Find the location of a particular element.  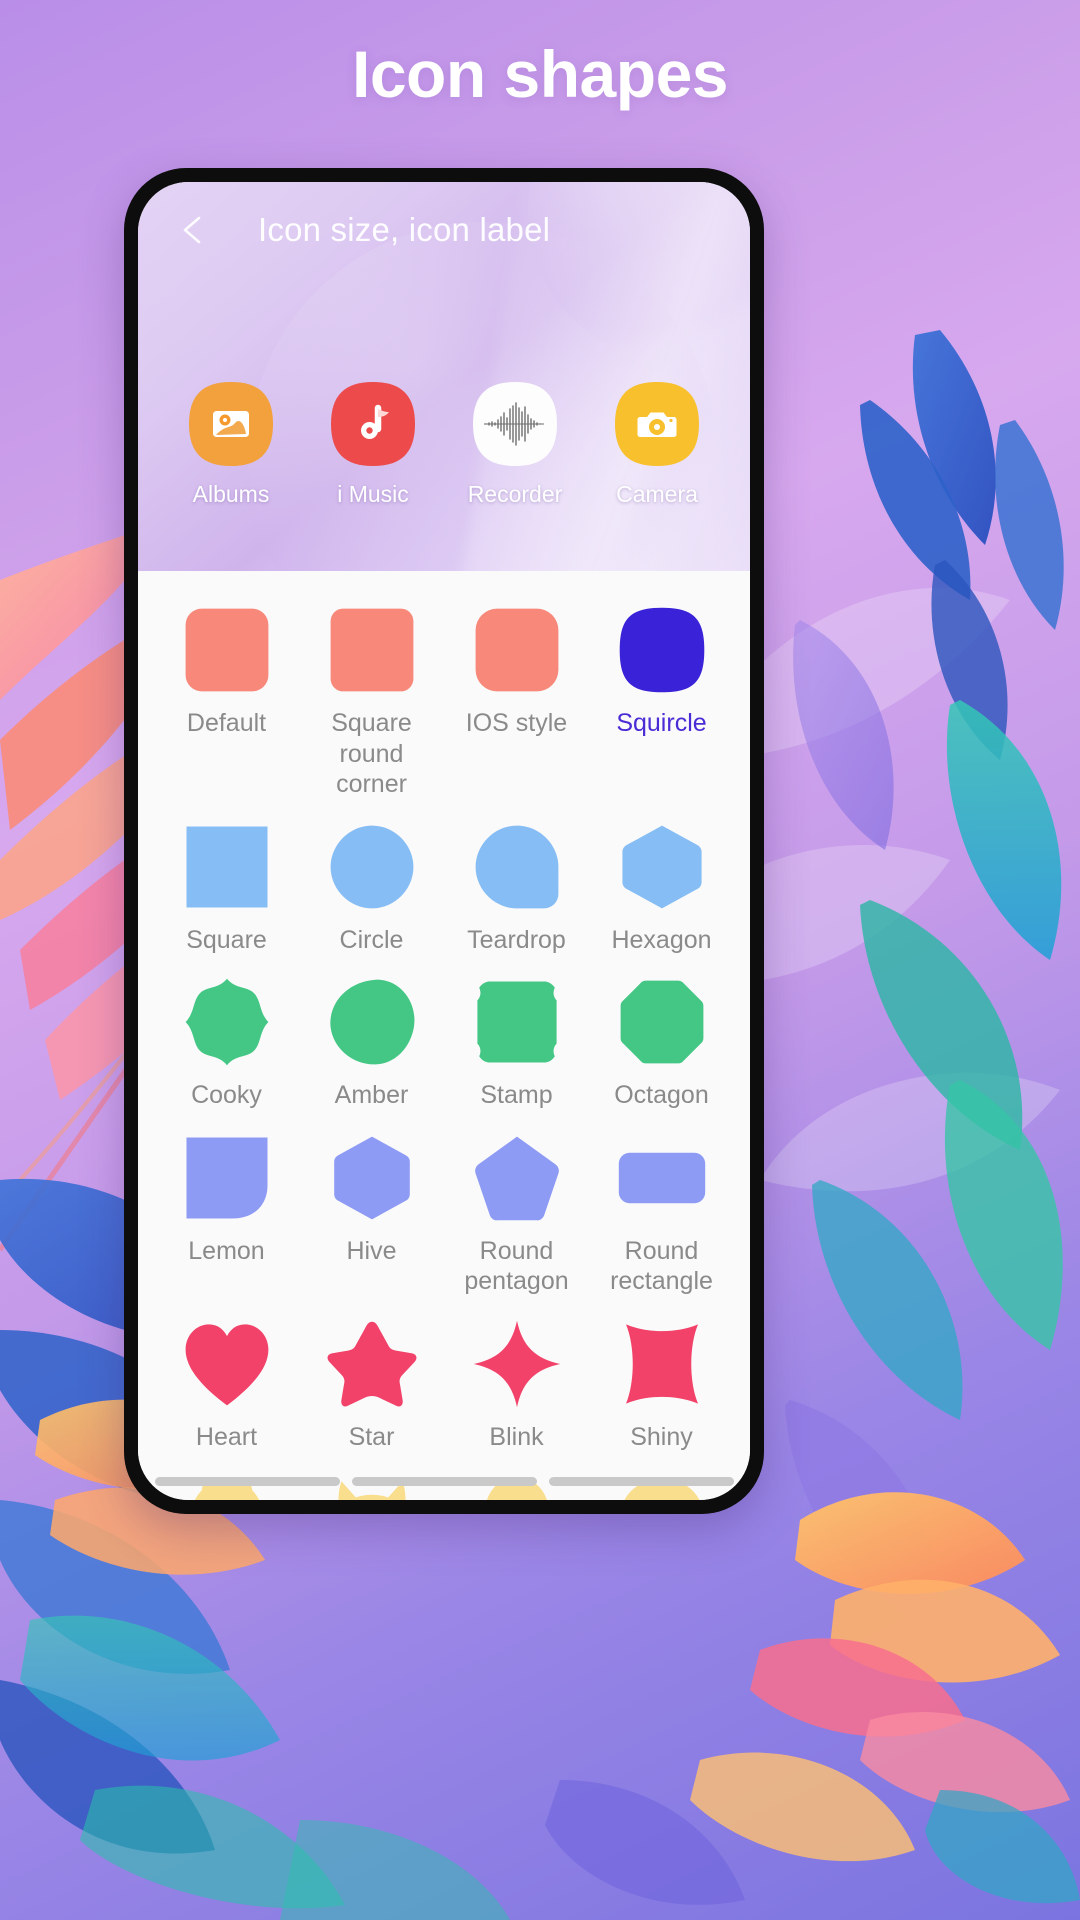

shape-option-label: Amber is located at coordinates (371, 1095).